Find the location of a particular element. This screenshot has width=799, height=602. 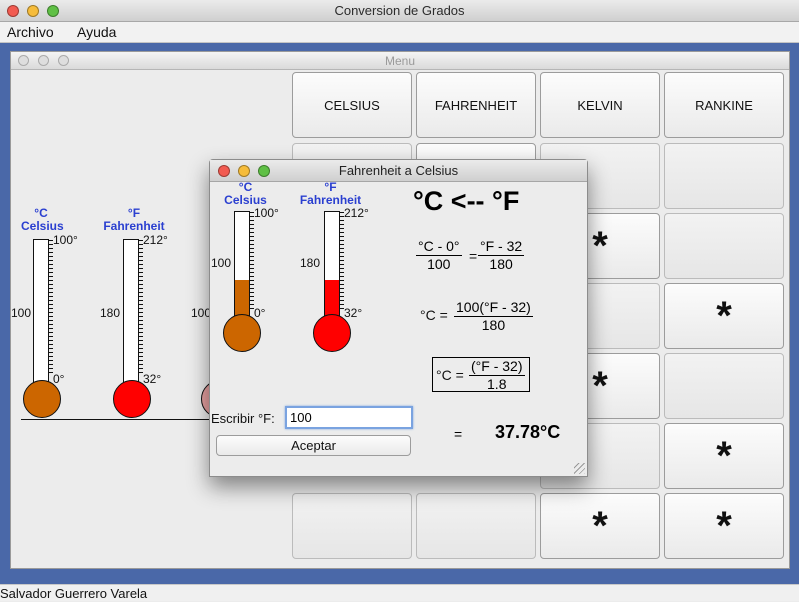

bg-fahrenheit-label: °F Fahrenheit is located at coordinates (134, 219).